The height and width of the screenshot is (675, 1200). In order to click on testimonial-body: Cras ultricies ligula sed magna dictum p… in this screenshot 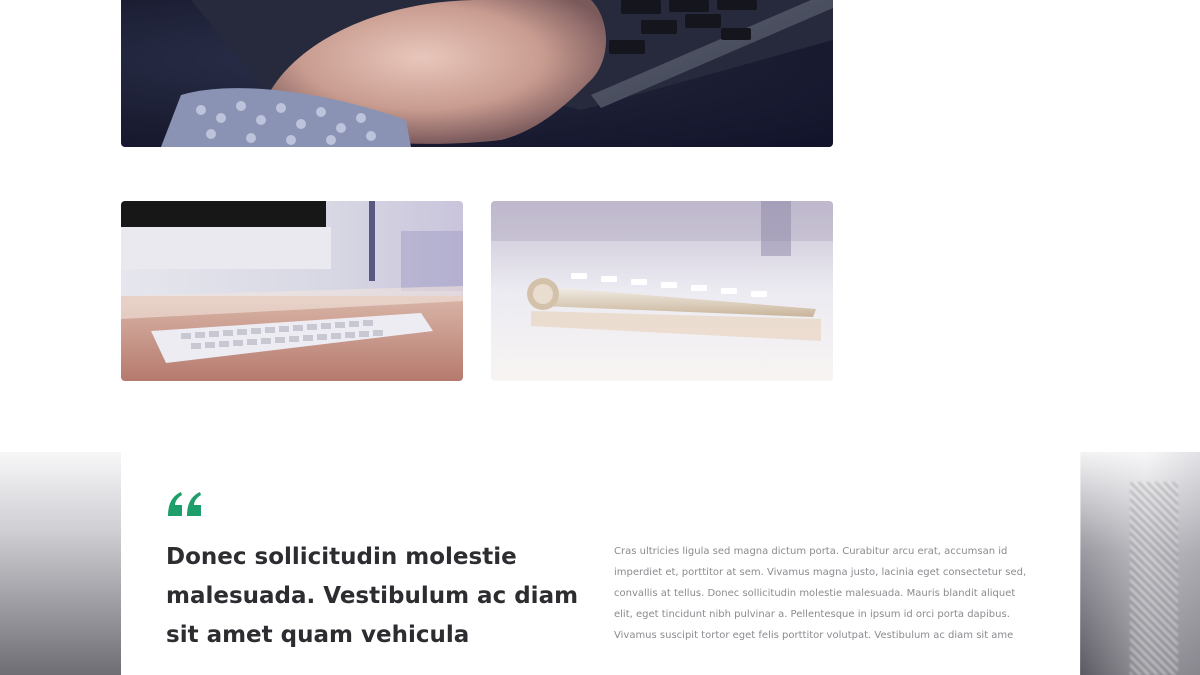, I will do `click(820, 593)`.